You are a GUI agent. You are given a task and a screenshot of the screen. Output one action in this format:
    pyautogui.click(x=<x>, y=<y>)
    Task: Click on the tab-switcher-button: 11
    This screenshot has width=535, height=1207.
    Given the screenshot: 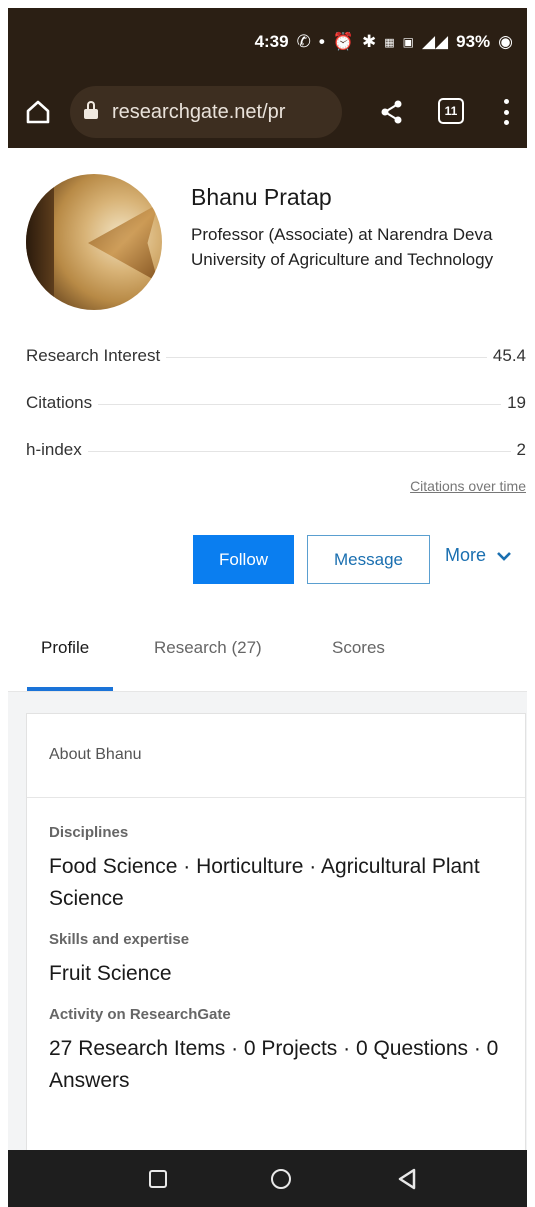 What is the action you would take?
    pyautogui.click(x=451, y=111)
    